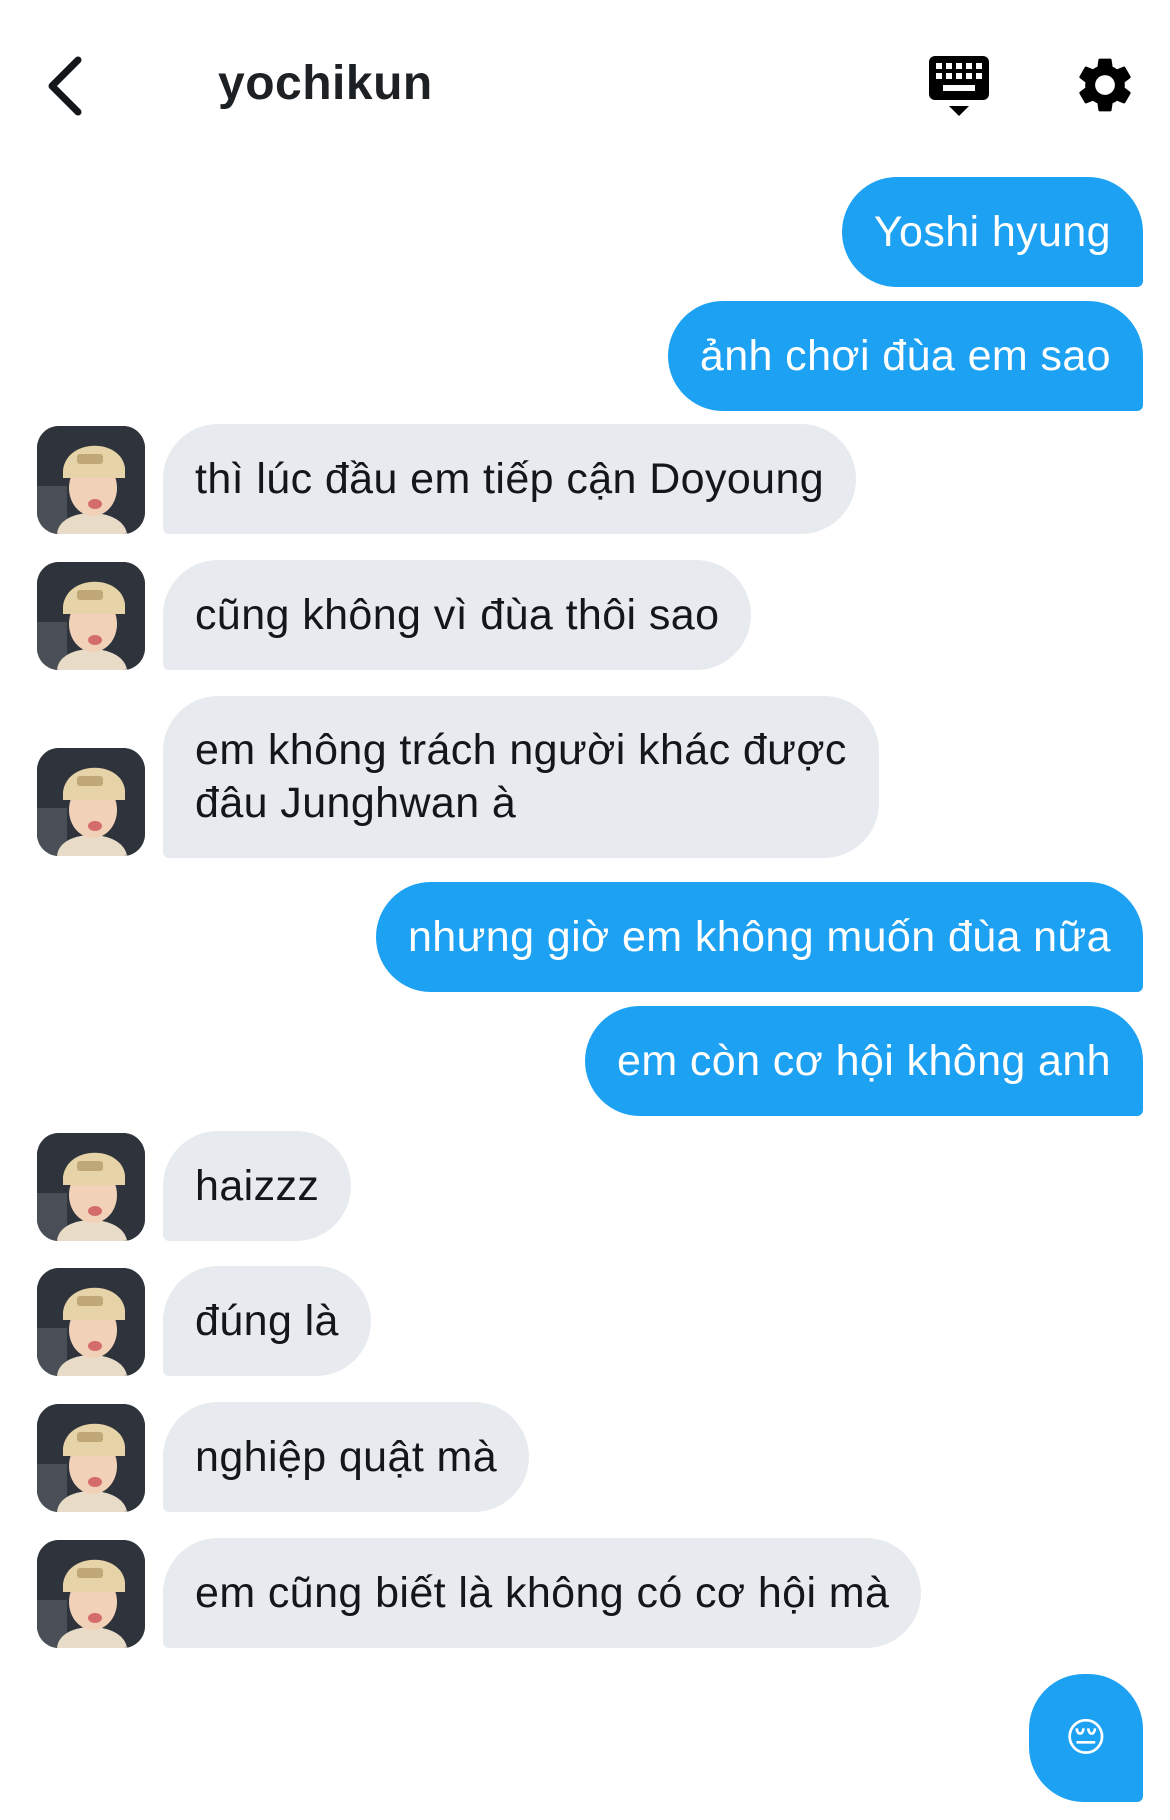  I want to click on keyboard-icon, so click(959, 86).